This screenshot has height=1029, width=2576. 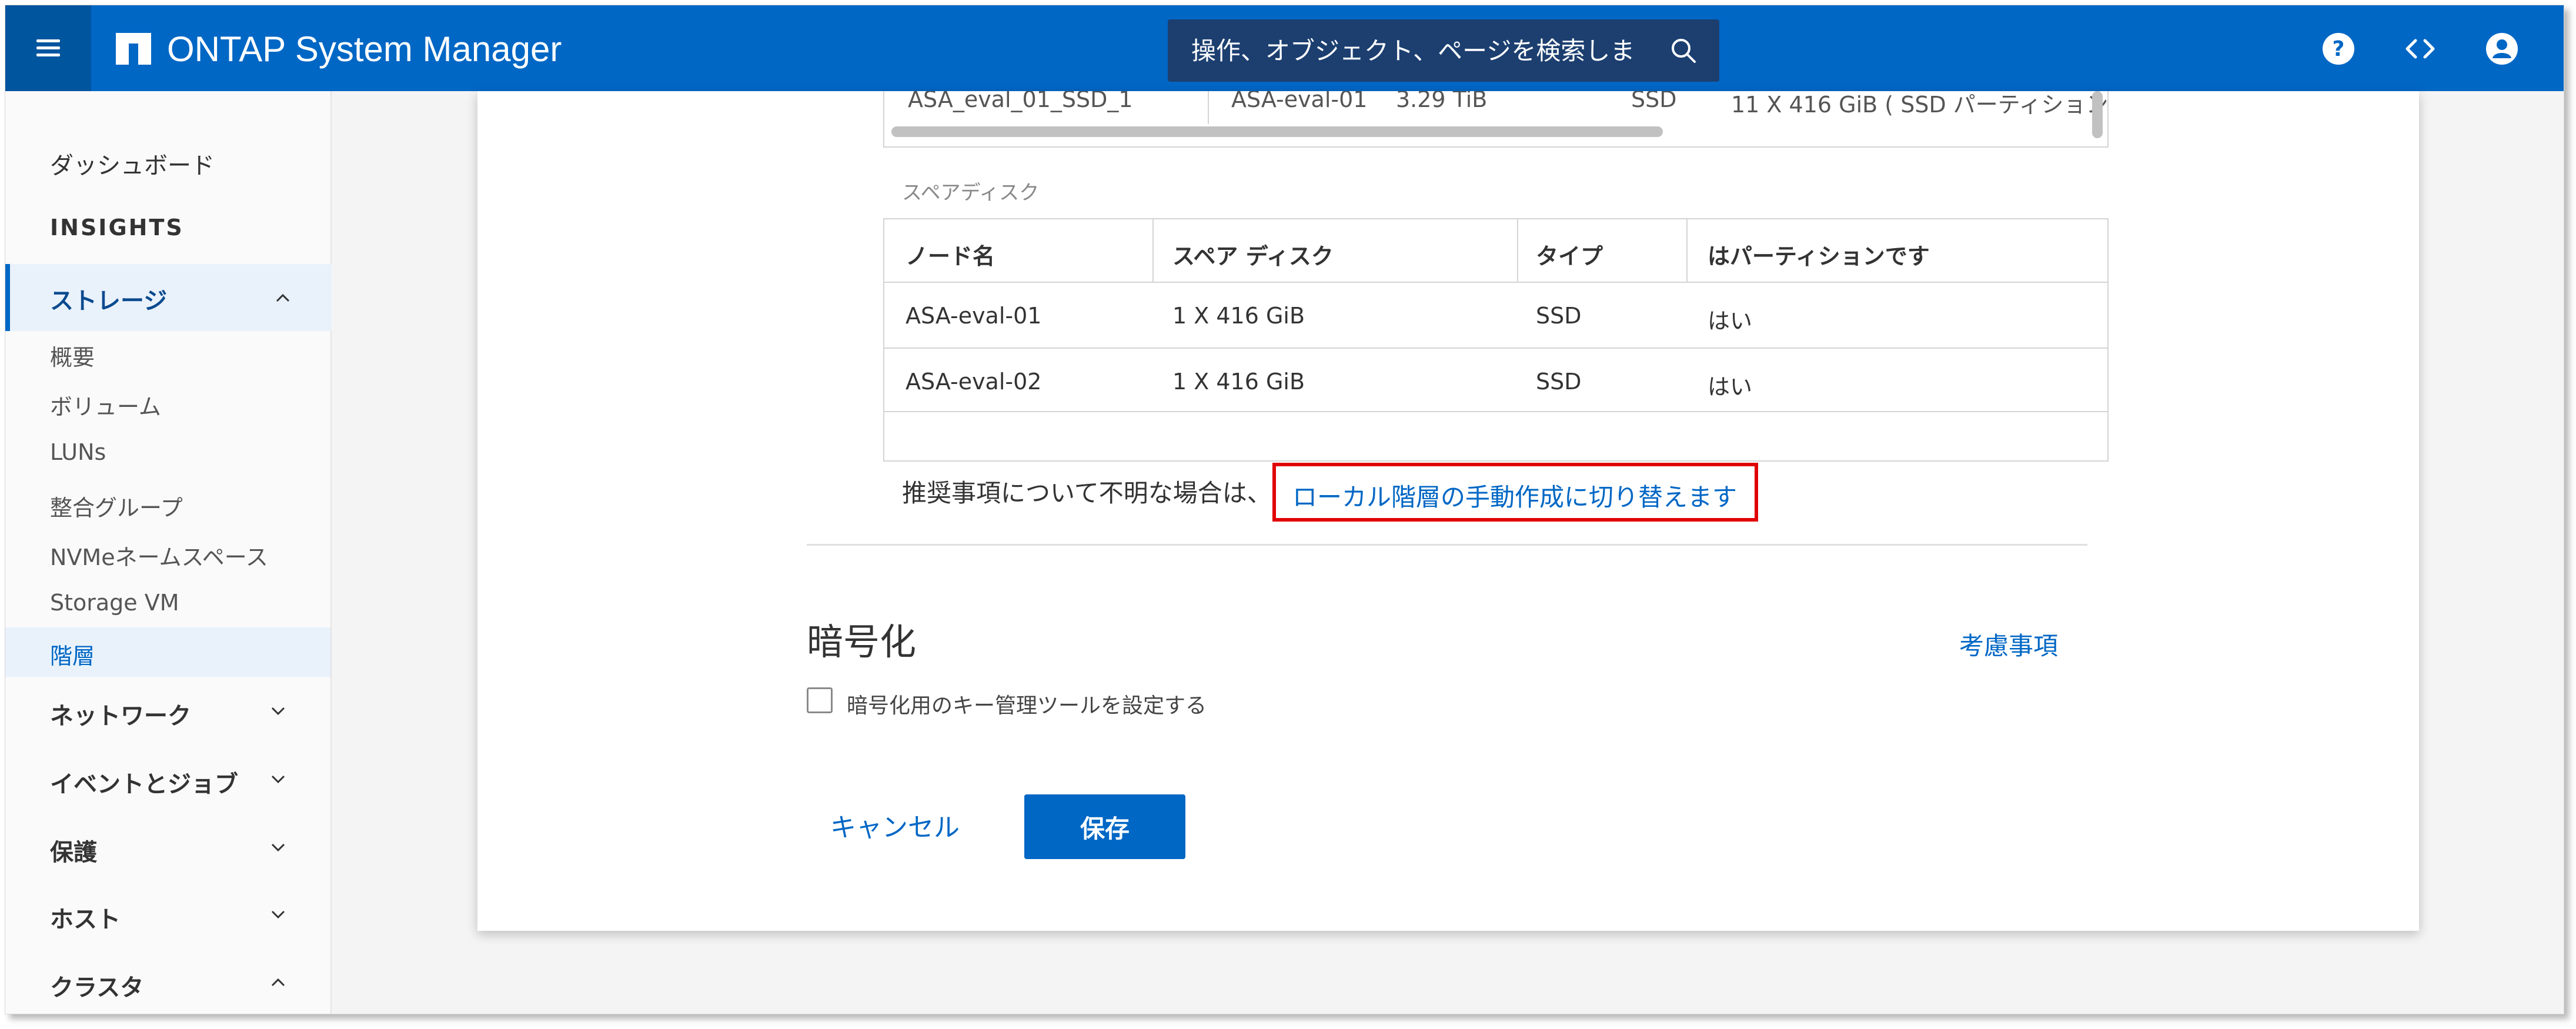 What do you see at coordinates (167, 457) in the screenshot?
I see `sidebar-item-luns: LUNs` at bounding box center [167, 457].